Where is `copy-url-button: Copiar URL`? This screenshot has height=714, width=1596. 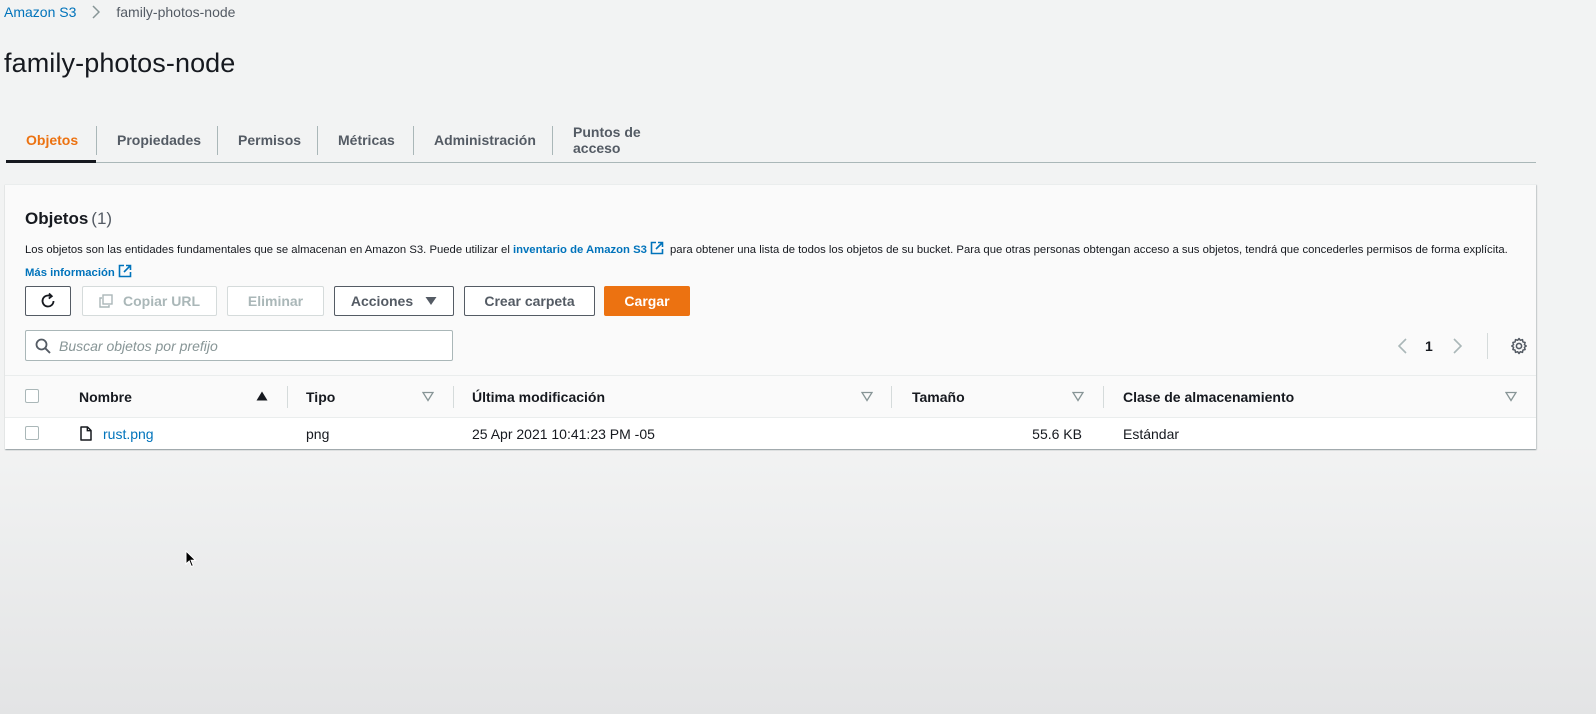 copy-url-button: Copiar URL is located at coordinates (149, 301).